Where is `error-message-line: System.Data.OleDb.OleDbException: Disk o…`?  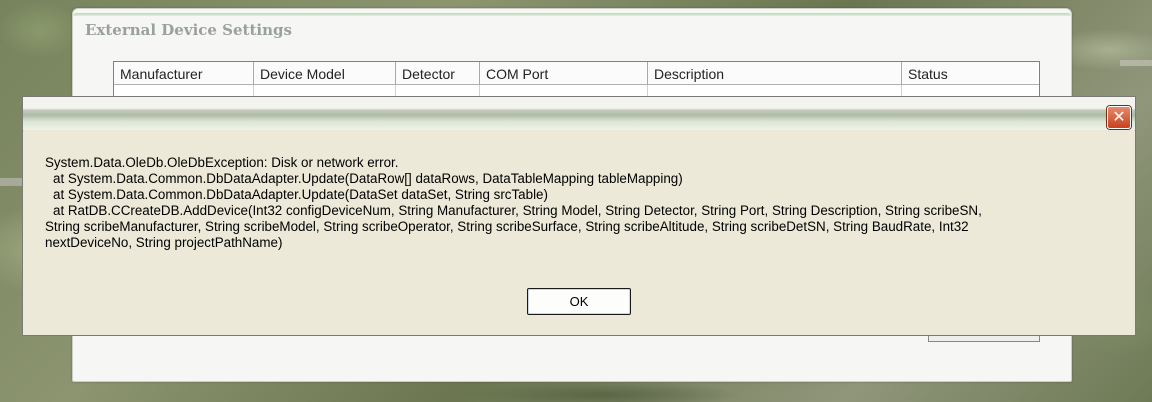
error-message-line: System.Data.OleDb.OleDbException: Disk o… is located at coordinates (222, 162).